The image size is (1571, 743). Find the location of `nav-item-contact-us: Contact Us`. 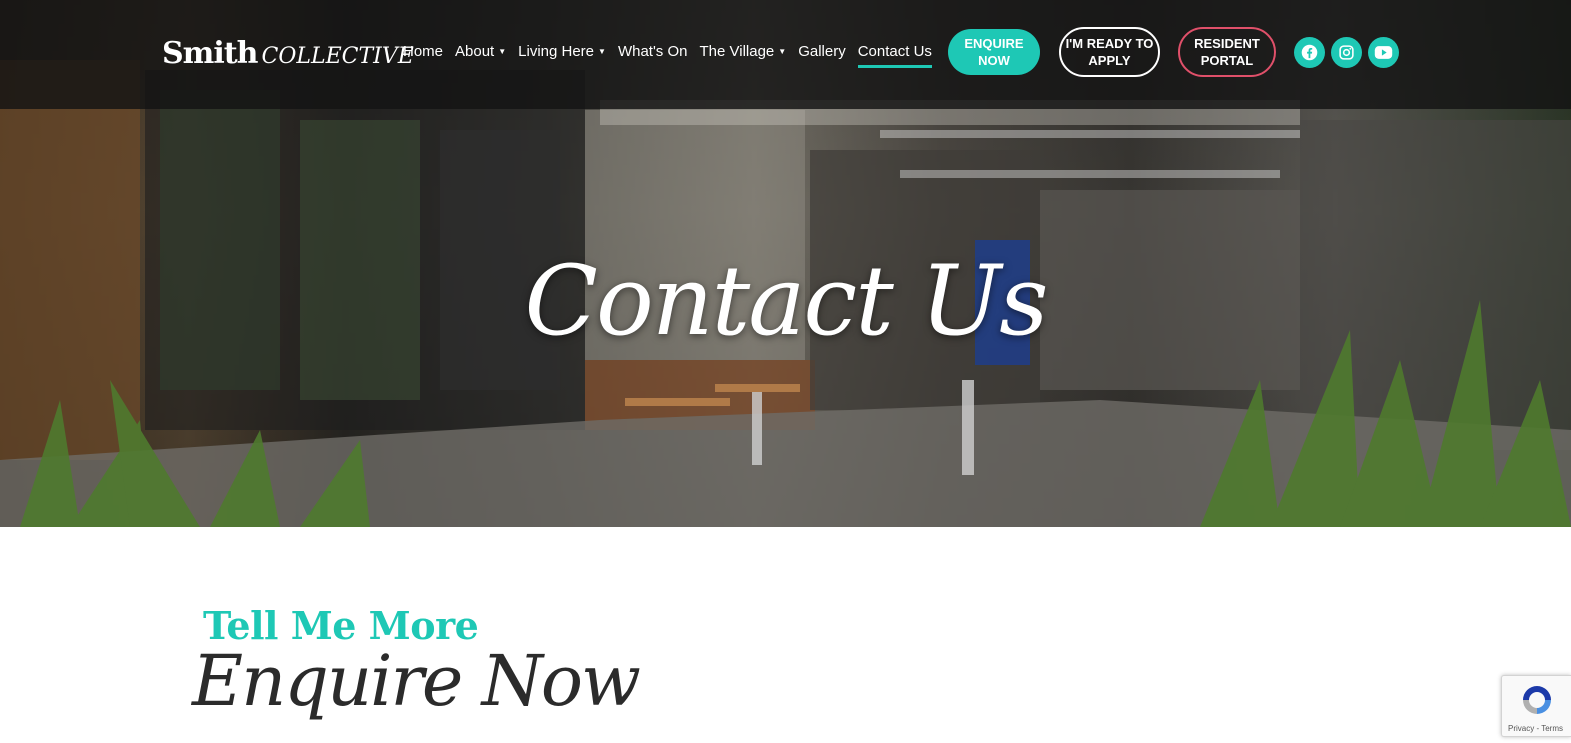

nav-item-contact-us: Contact Us is located at coordinates (895, 55).